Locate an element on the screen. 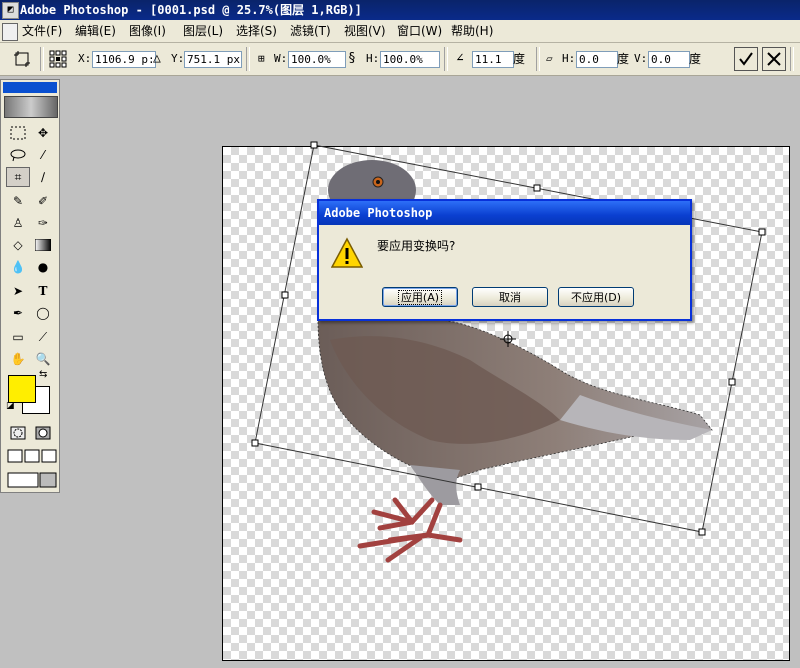  screen-mode-icons is located at coordinates (32, 456).